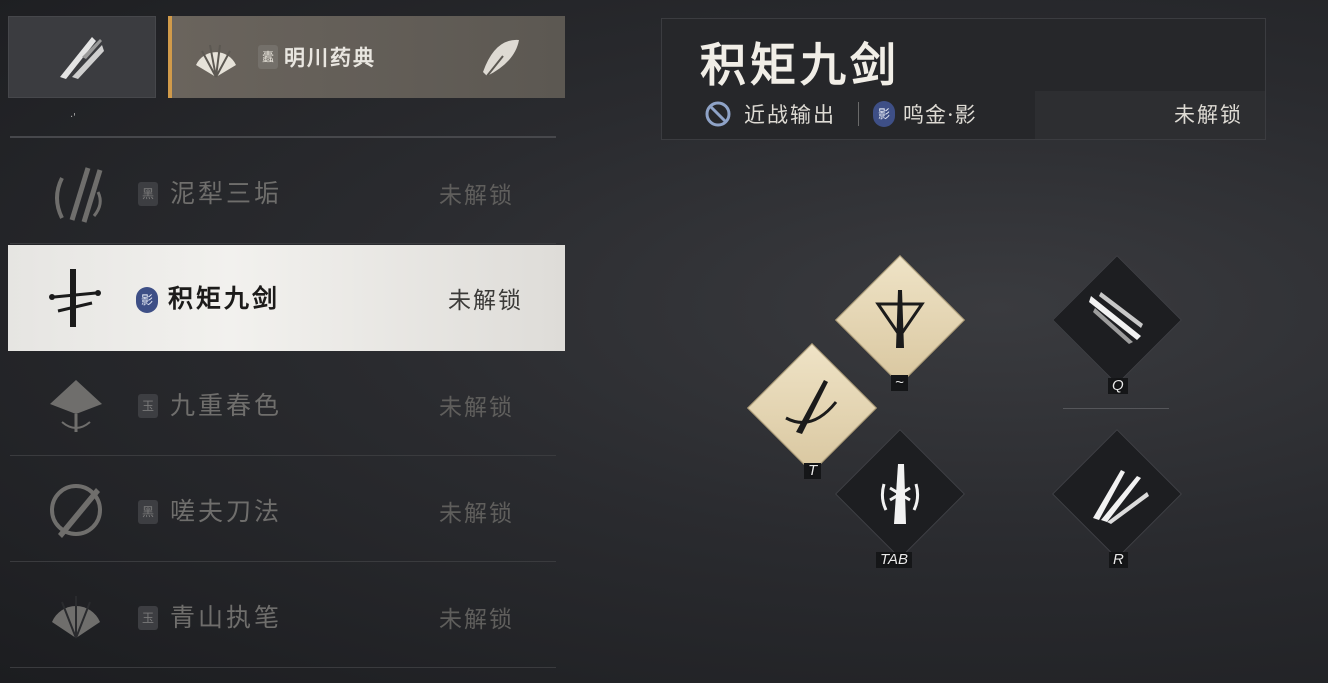  I want to click on dash-strike-icon, so click(1116, 318).